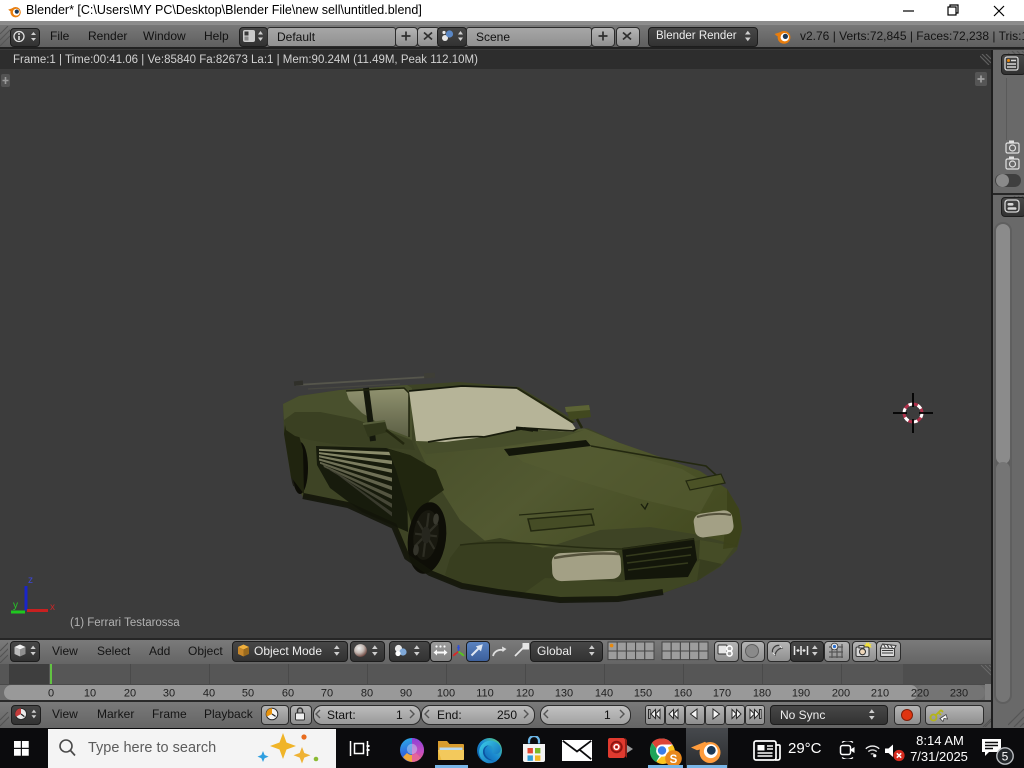 This screenshot has height=768, width=1024. Describe the element at coordinates (880, 694) in the screenshot. I see `svg-text: 210` at that location.